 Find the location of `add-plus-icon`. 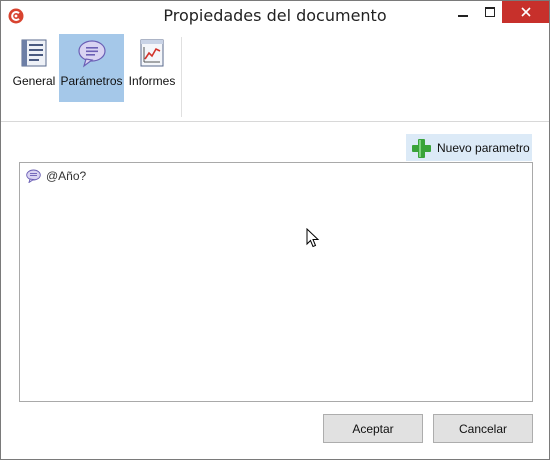

add-plus-icon is located at coordinates (421, 148).